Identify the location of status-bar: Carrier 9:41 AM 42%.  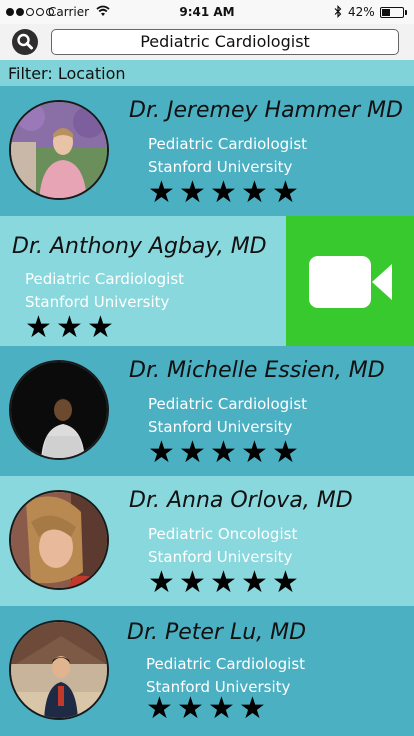
(207, 12).